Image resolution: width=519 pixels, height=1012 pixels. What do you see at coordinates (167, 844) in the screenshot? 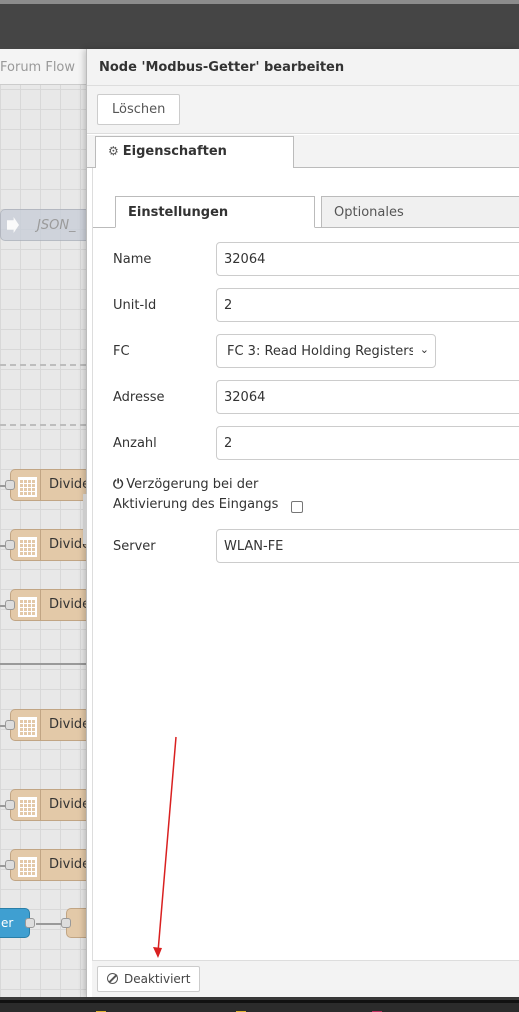
I see `annotation-arrow-line` at bounding box center [167, 844].